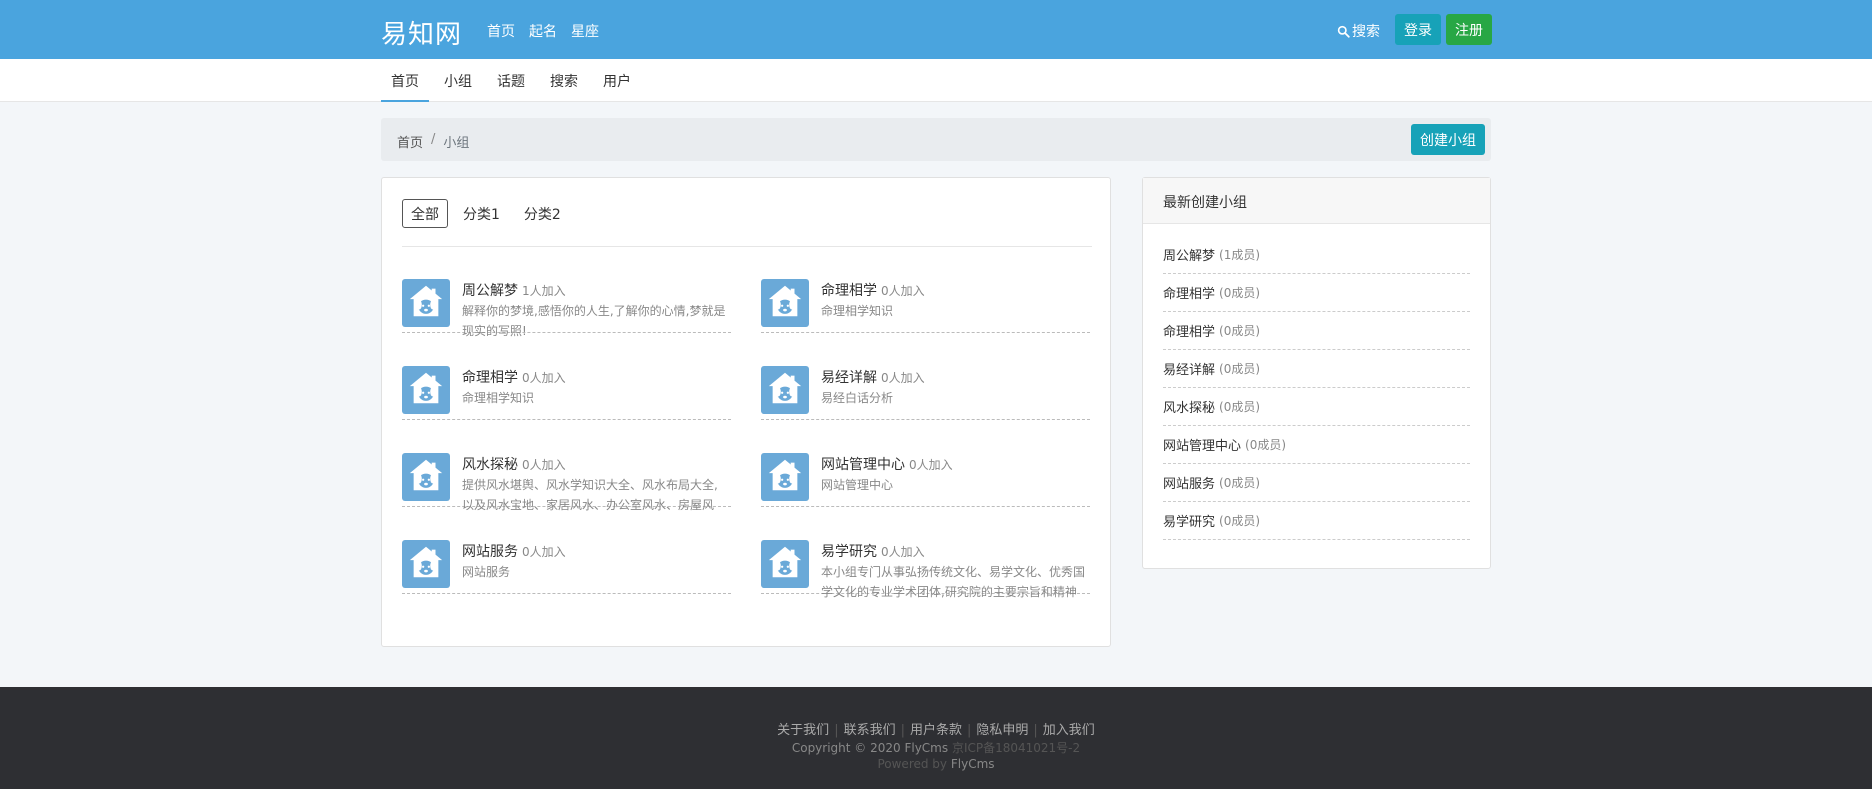 This screenshot has height=789, width=1872. Describe the element at coordinates (1189, 406) in the screenshot. I see `latest-group-name: 风水探秘` at that location.